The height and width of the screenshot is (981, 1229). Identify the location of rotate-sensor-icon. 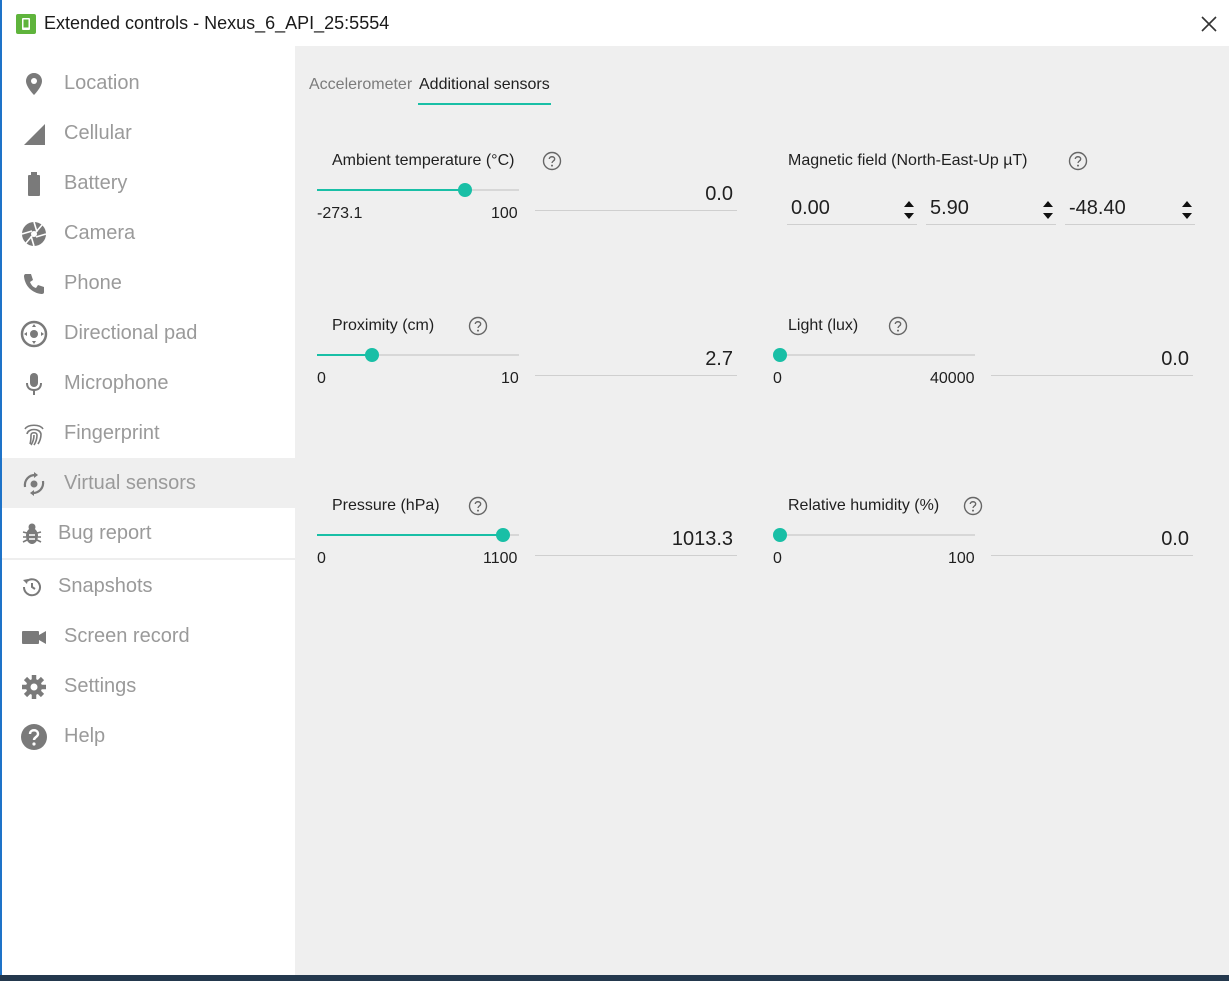
(34, 484).